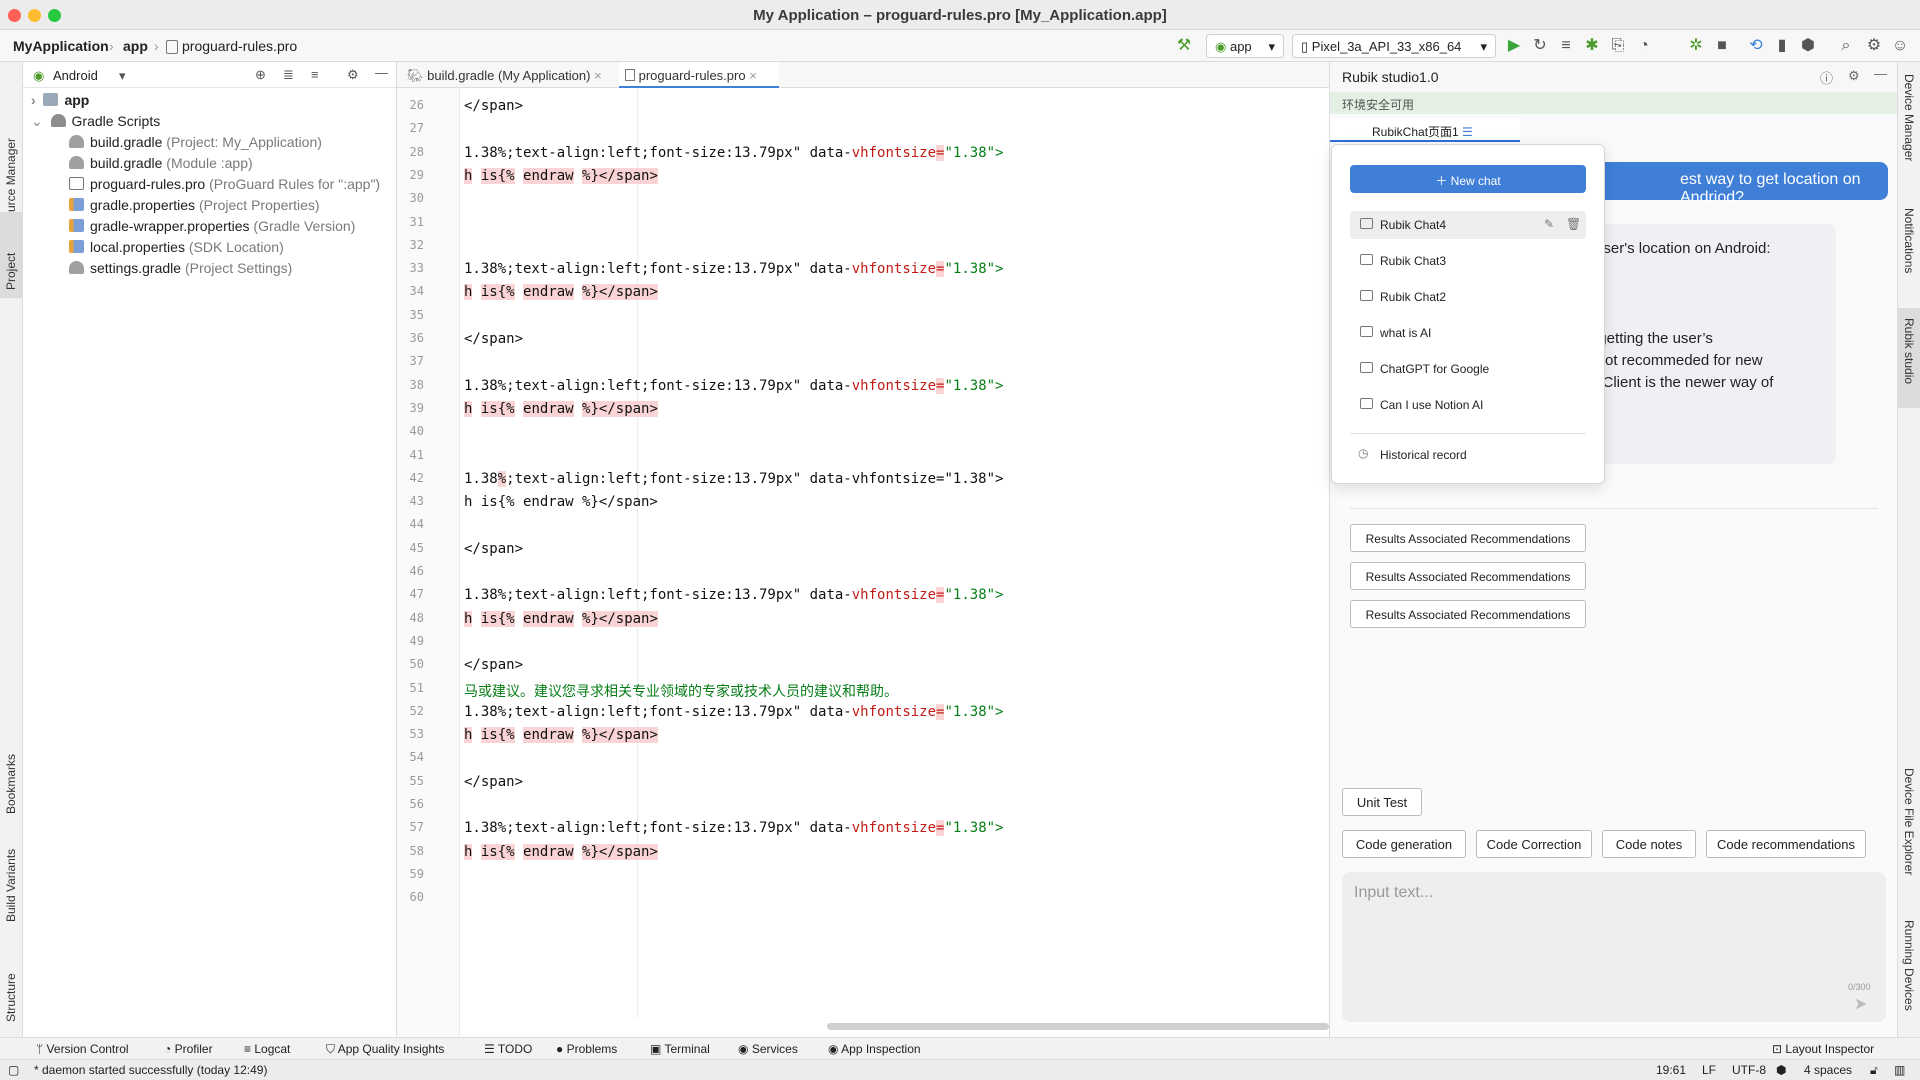  What do you see at coordinates (1823, 1049) in the screenshot?
I see `tool-layout-inspector: ⊡ Layout Inspector` at bounding box center [1823, 1049].